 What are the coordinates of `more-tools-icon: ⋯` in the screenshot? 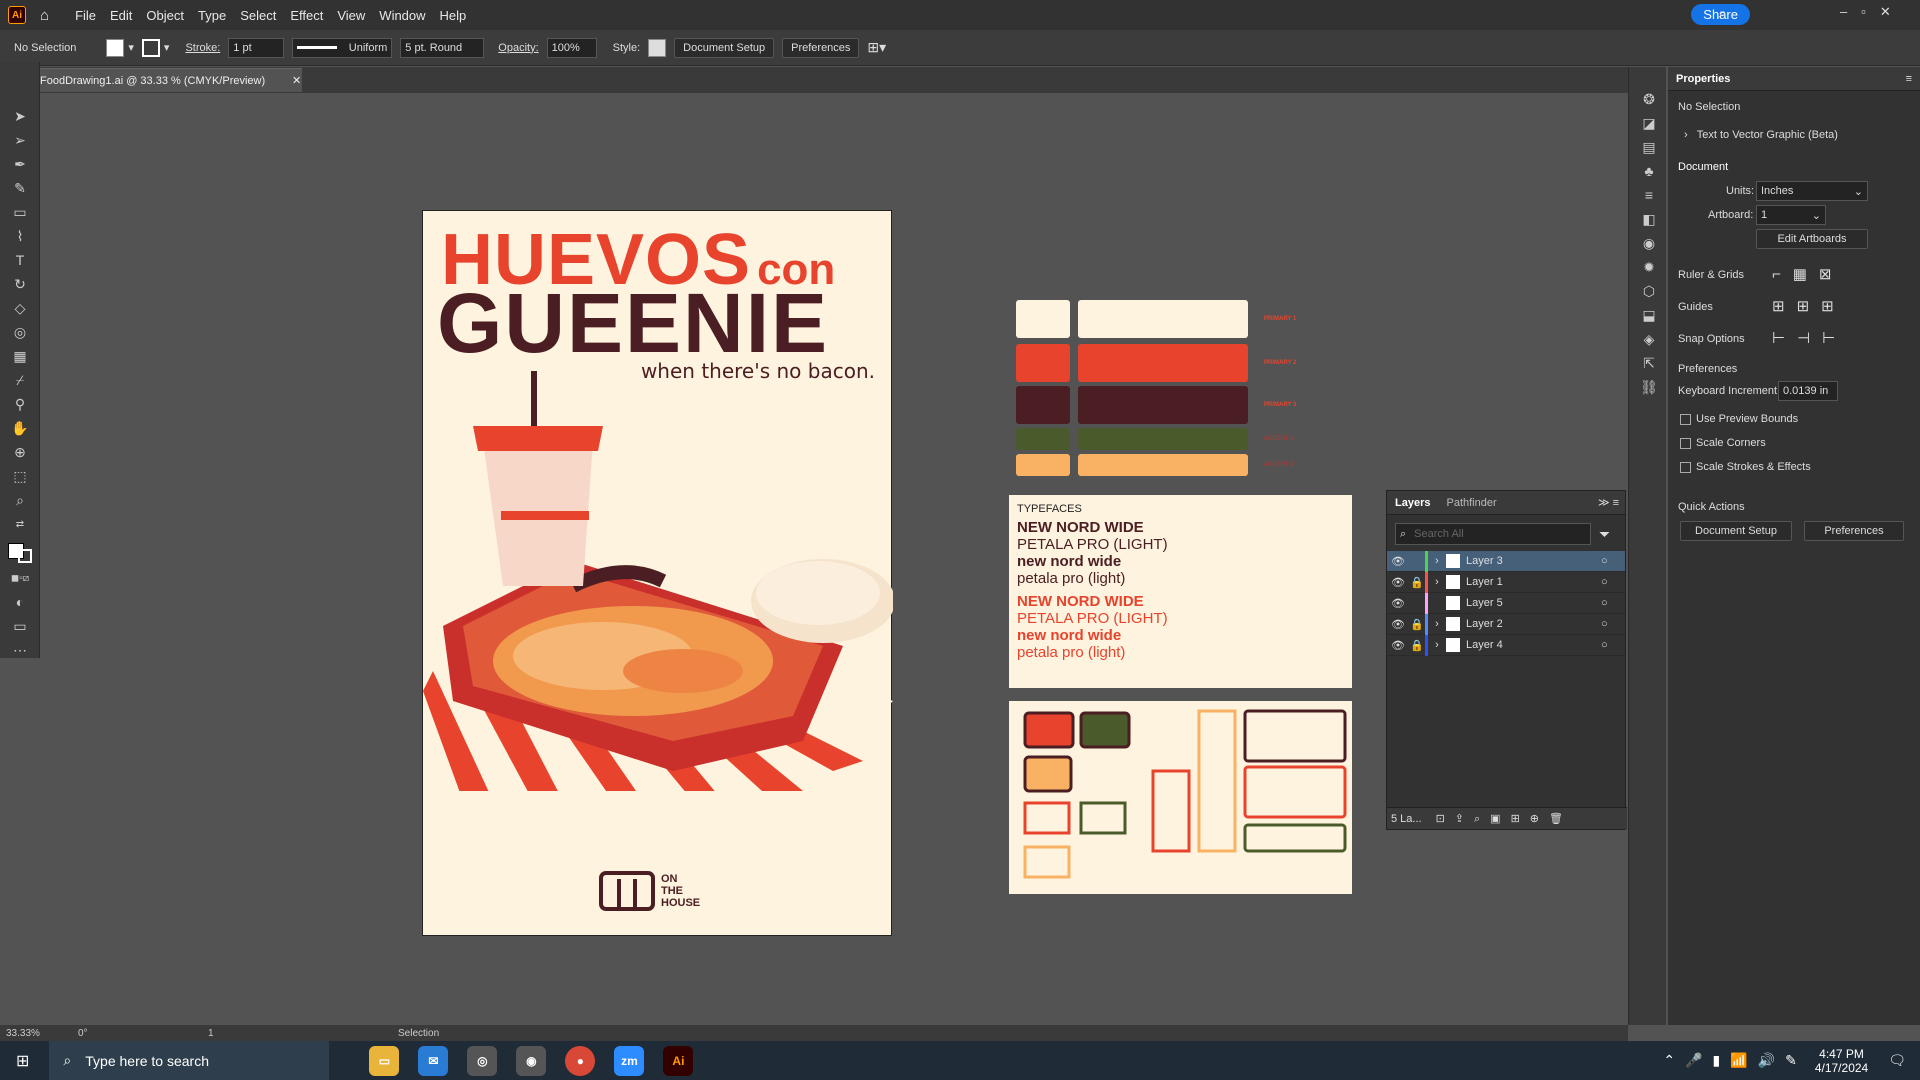 It's located at (20, 650).